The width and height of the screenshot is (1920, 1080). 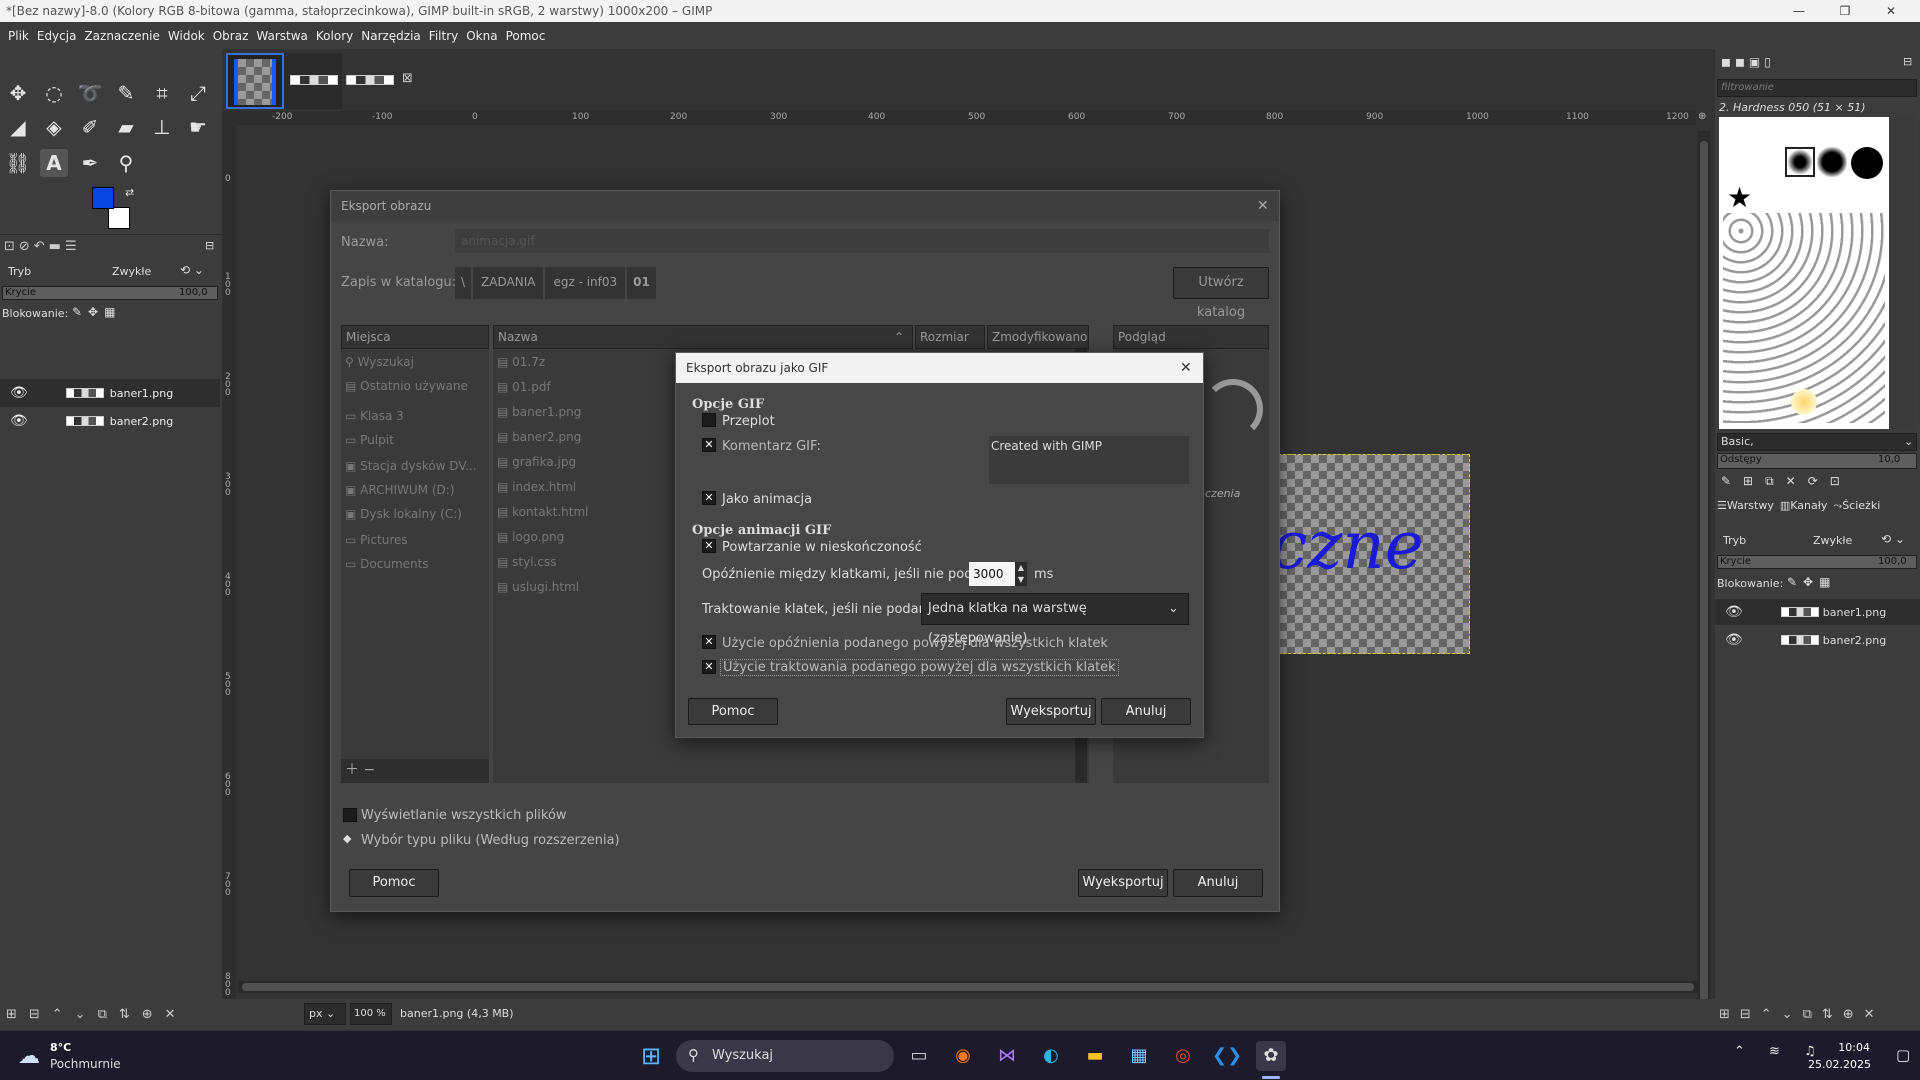 What do you see at coordinates (198, 127) in the screenshot?
I see `smudge-icon: ☛` at bounding box center [198, 127].